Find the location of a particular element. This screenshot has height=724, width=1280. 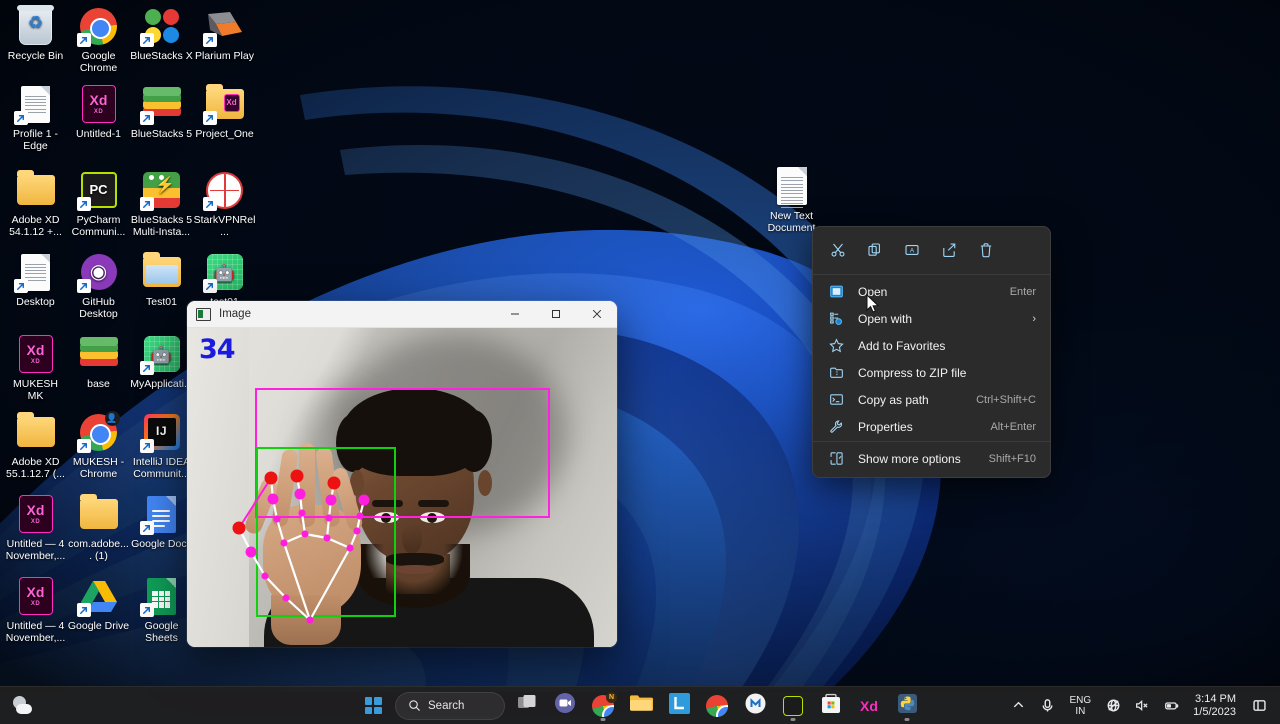

google-drive-icon is located at coordinates (97, 596).